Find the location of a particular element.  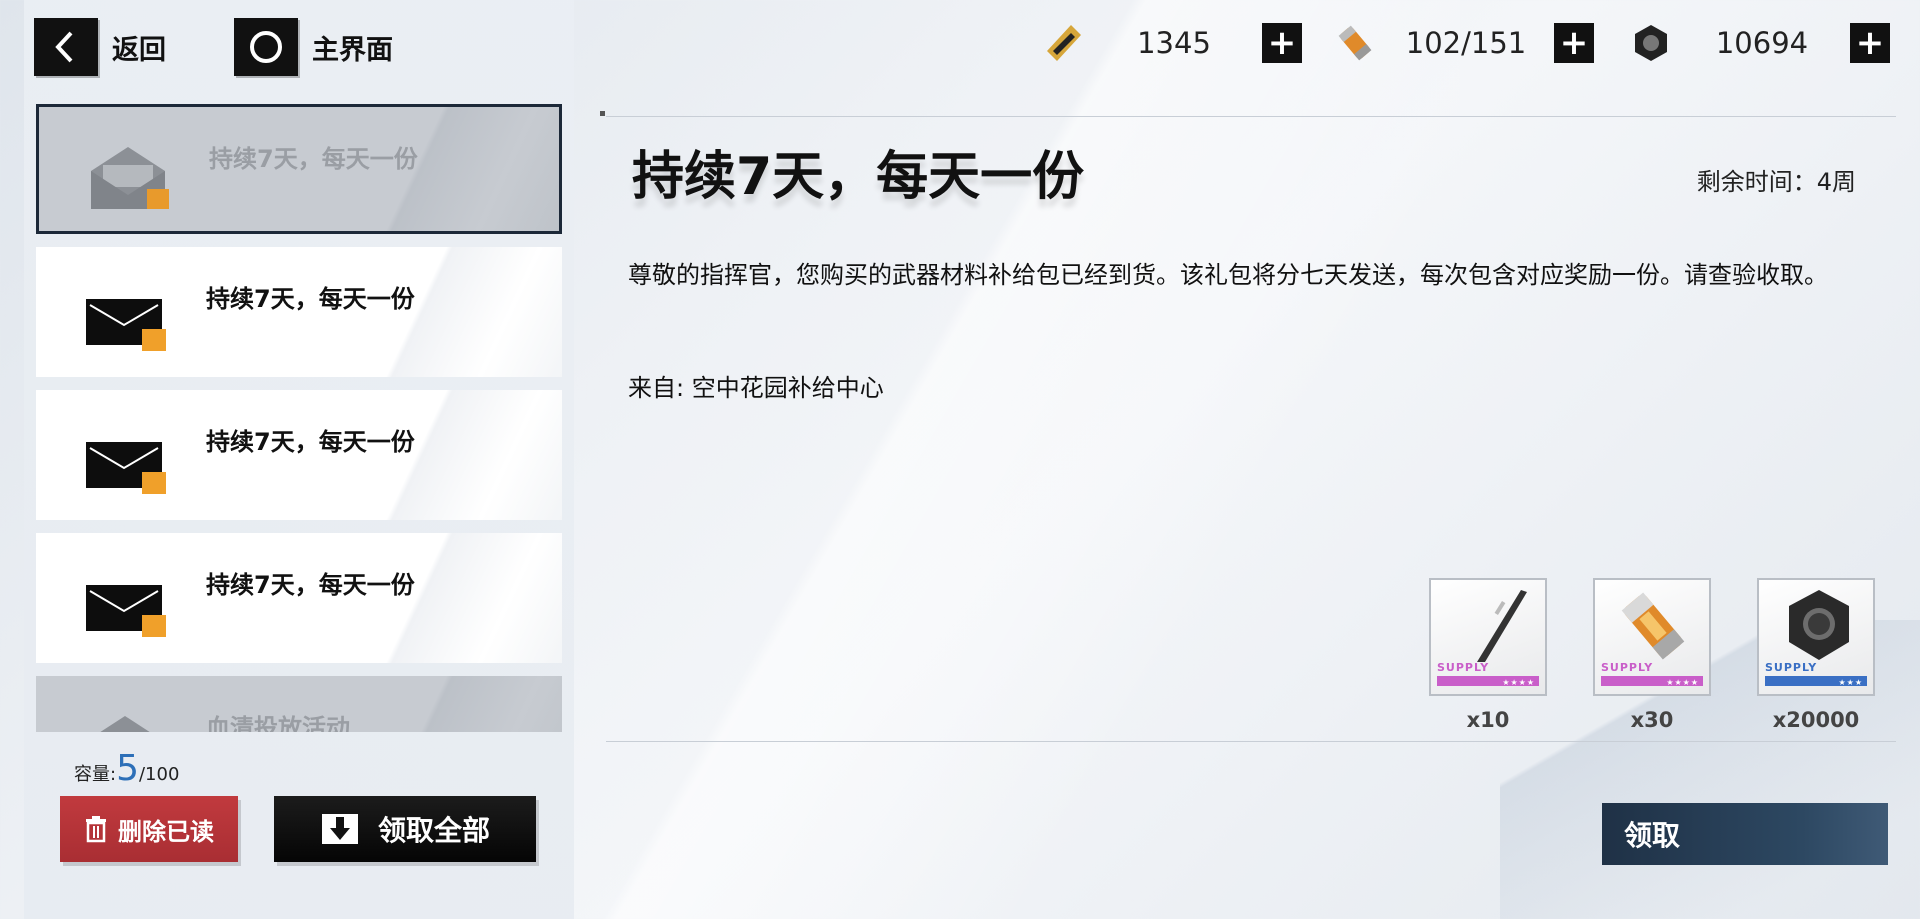

resource-battery: 102/151 + is located at coordinates (1463, 43).